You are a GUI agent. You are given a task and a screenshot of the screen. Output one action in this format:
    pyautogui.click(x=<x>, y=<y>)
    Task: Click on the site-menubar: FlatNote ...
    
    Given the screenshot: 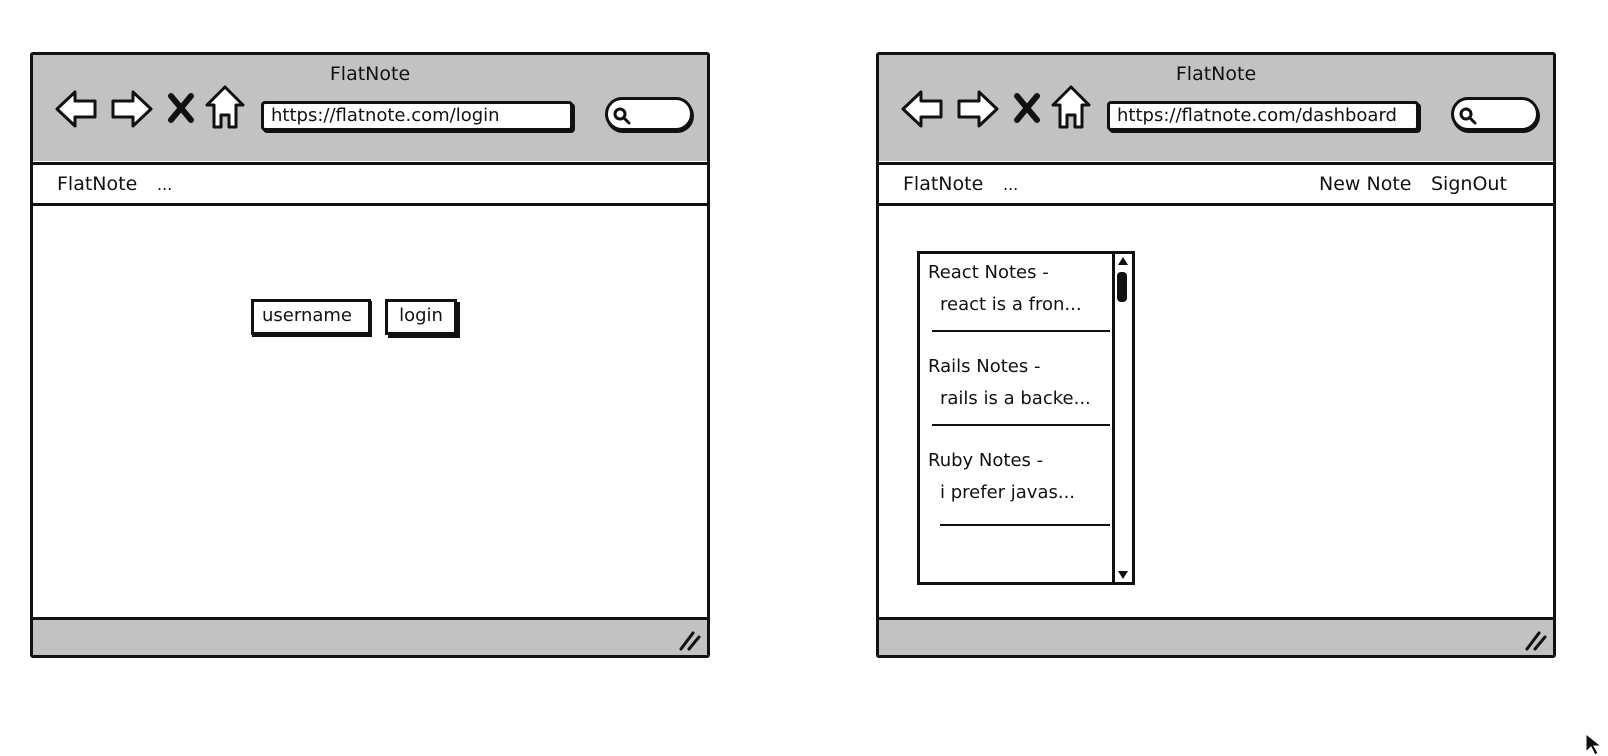 What is the action you would take?
    pyautogui.click(x=370, y=184)
    